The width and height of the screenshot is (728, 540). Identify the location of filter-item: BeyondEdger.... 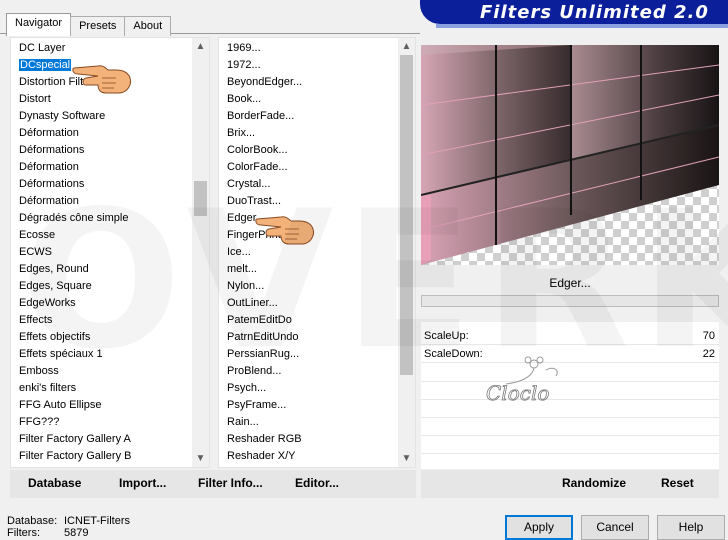
(308, 82).